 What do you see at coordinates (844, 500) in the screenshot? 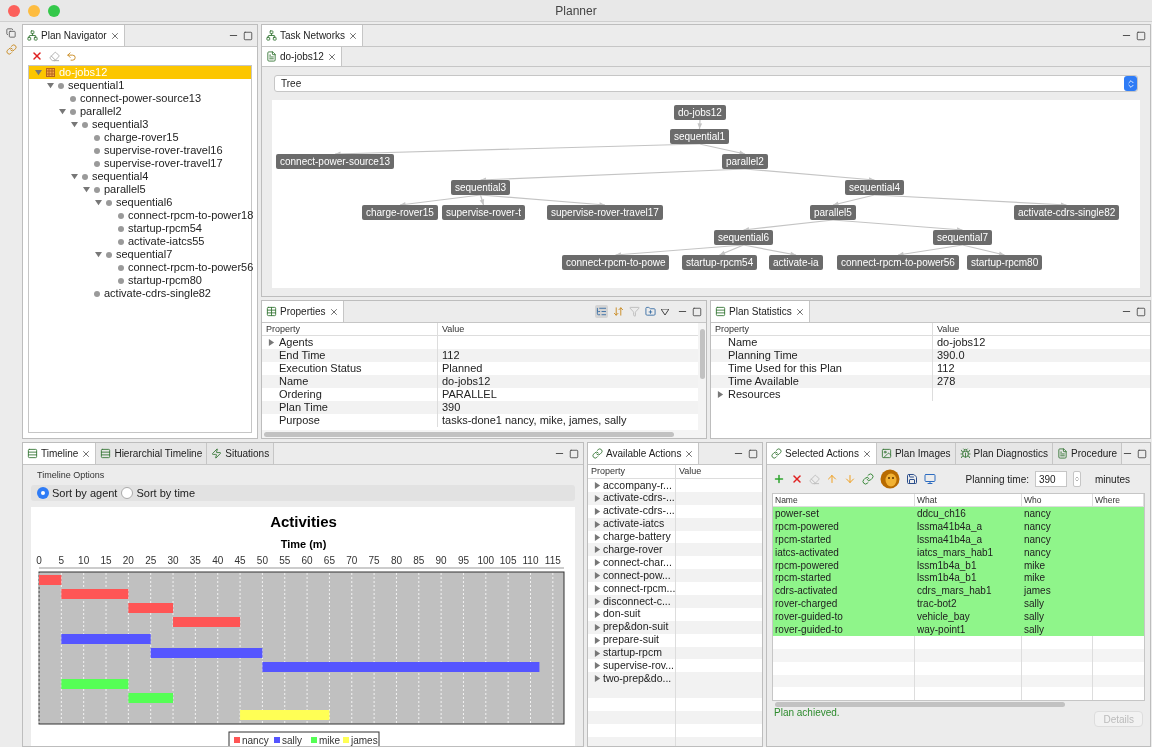
I see `column-header: Name` at bounding box center [844, 500].